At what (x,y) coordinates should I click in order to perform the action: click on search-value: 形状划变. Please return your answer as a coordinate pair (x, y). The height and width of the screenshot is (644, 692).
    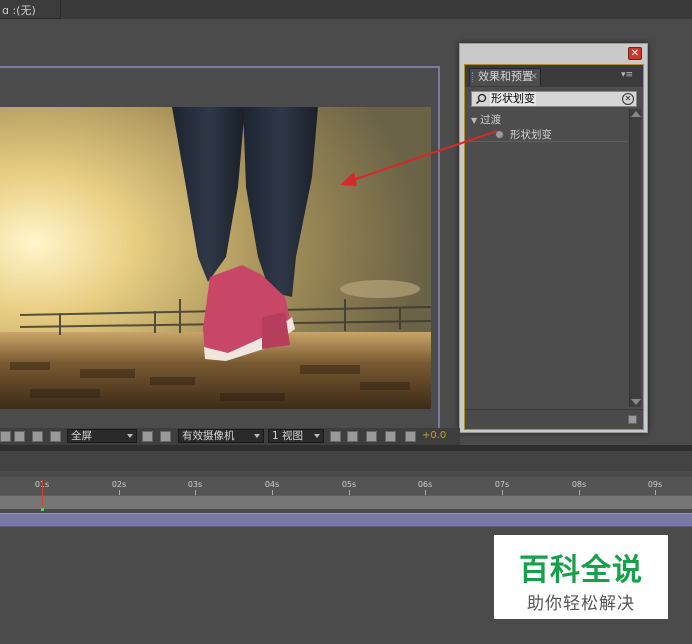
    Looking at the image, I should click on (513, 99).